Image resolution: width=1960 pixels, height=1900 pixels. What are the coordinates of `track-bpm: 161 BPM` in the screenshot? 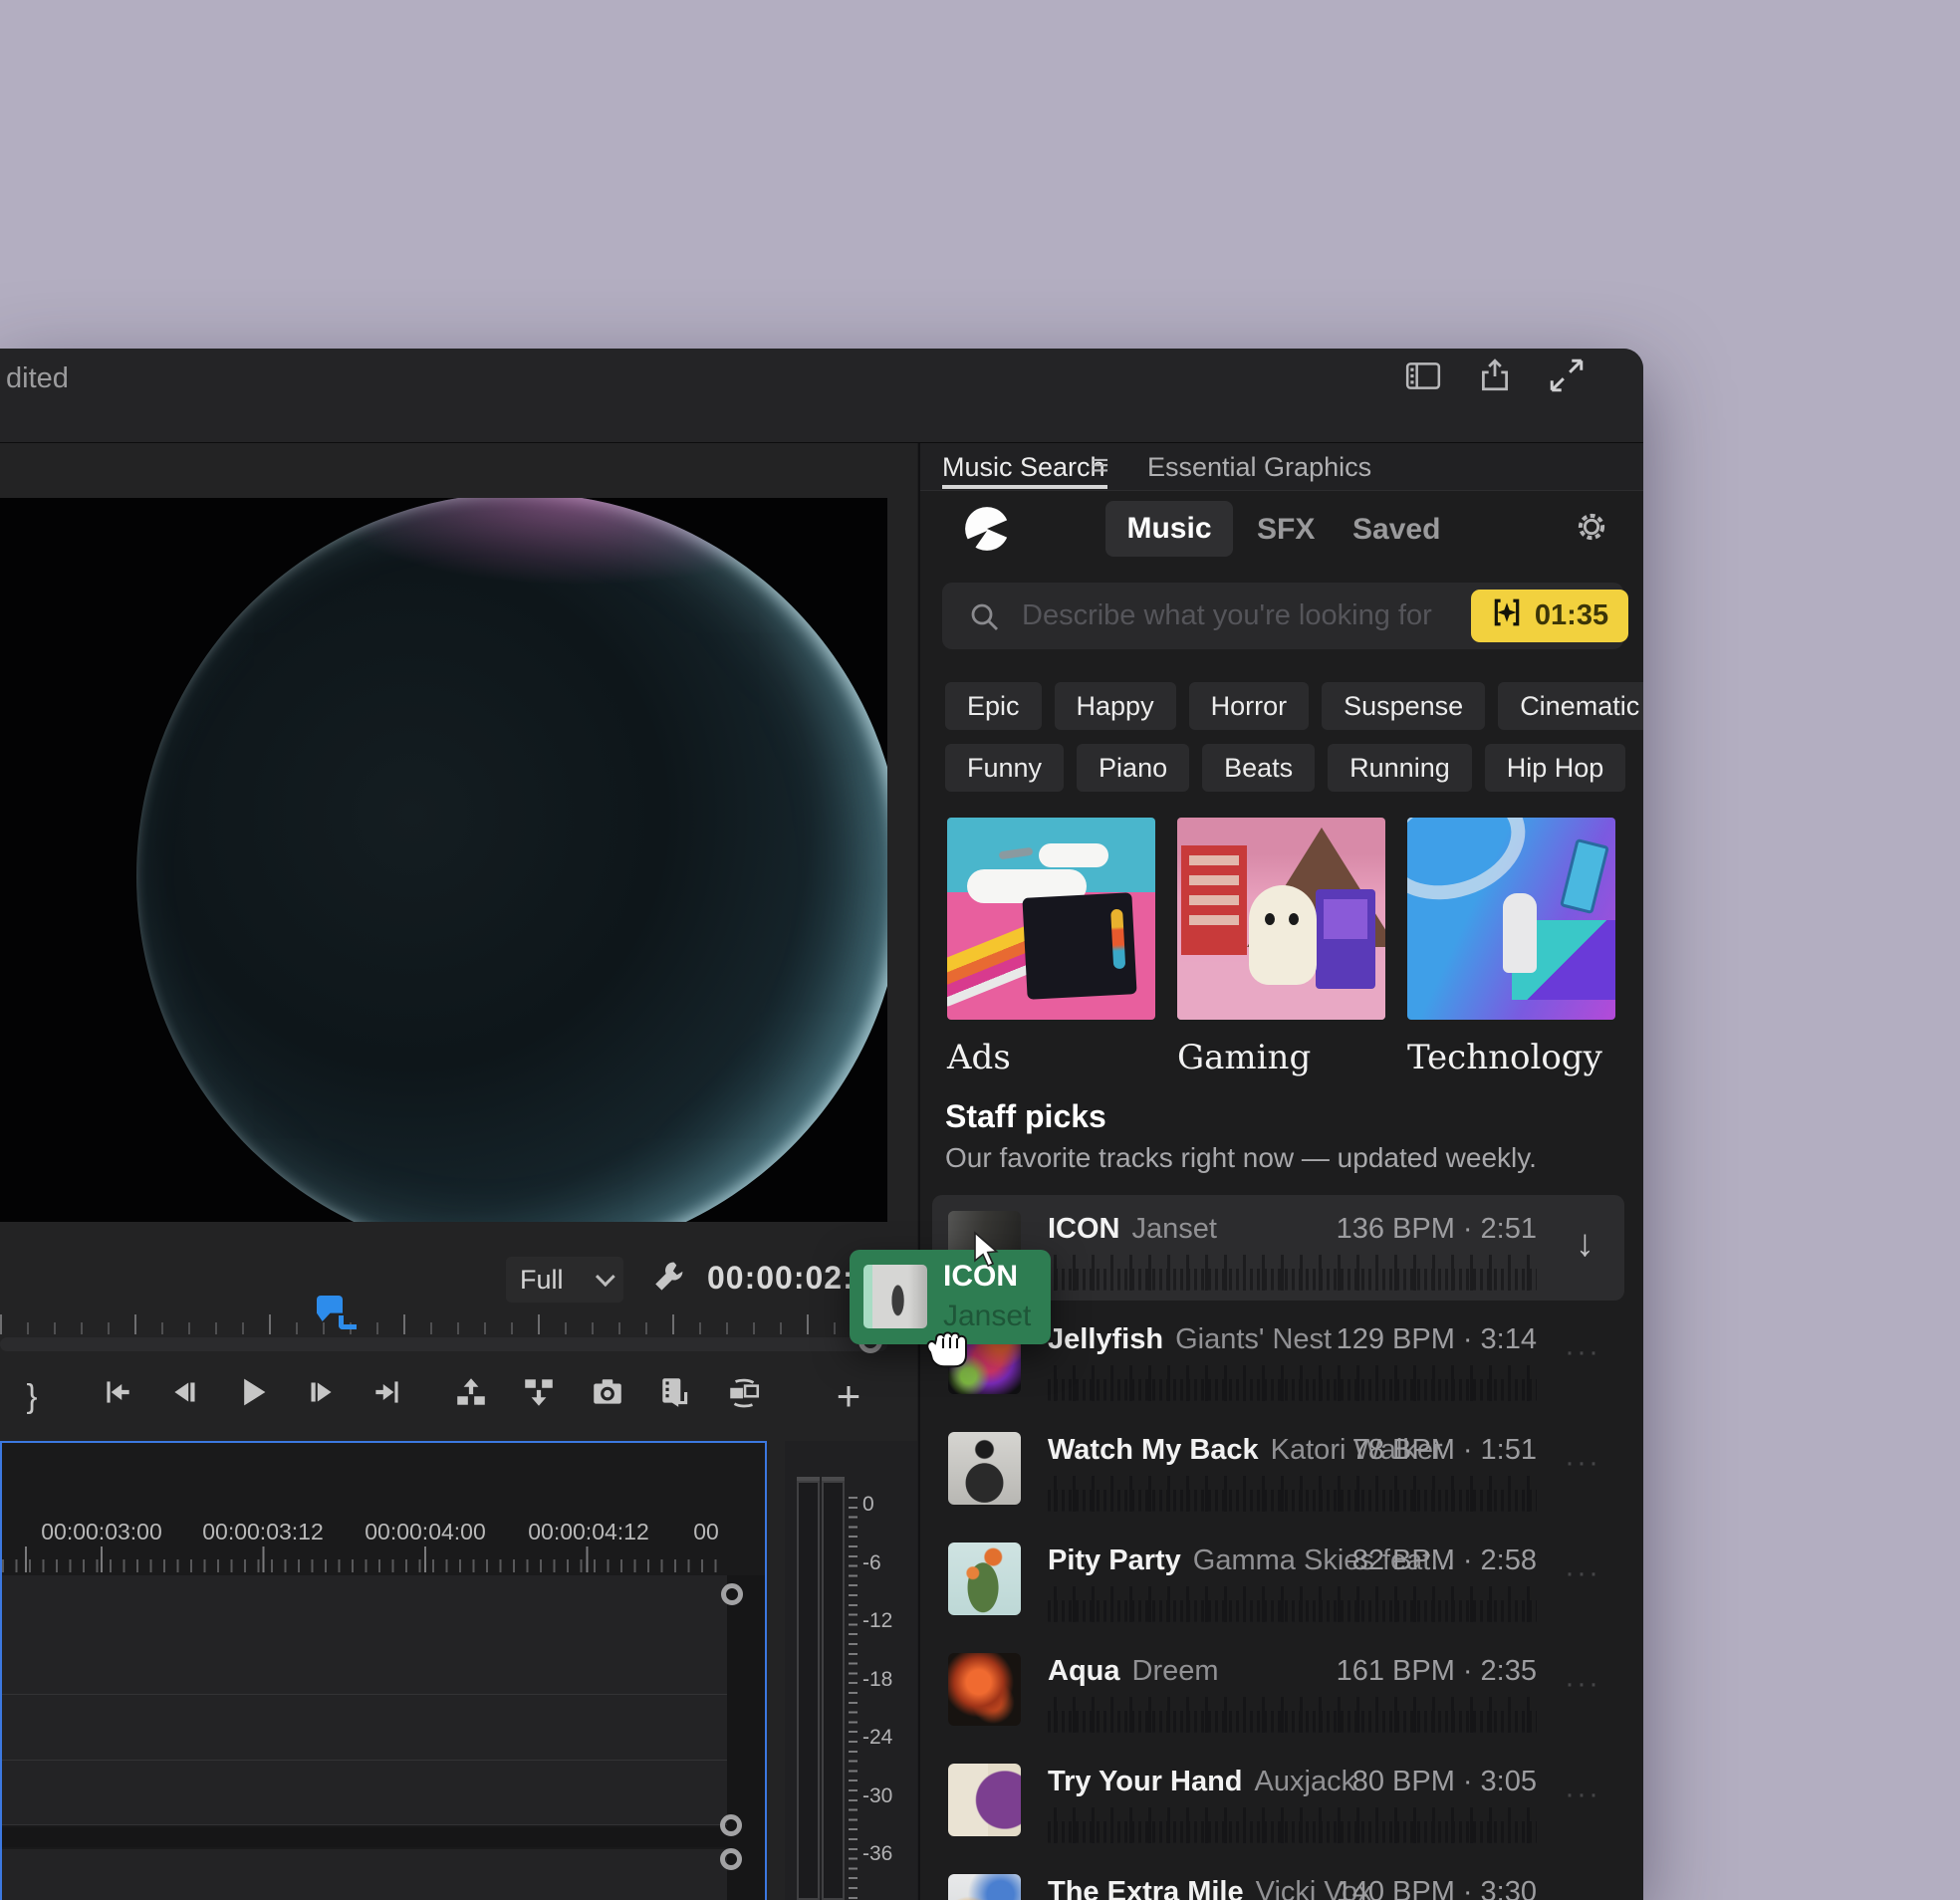 It's located at (1396, 1671).